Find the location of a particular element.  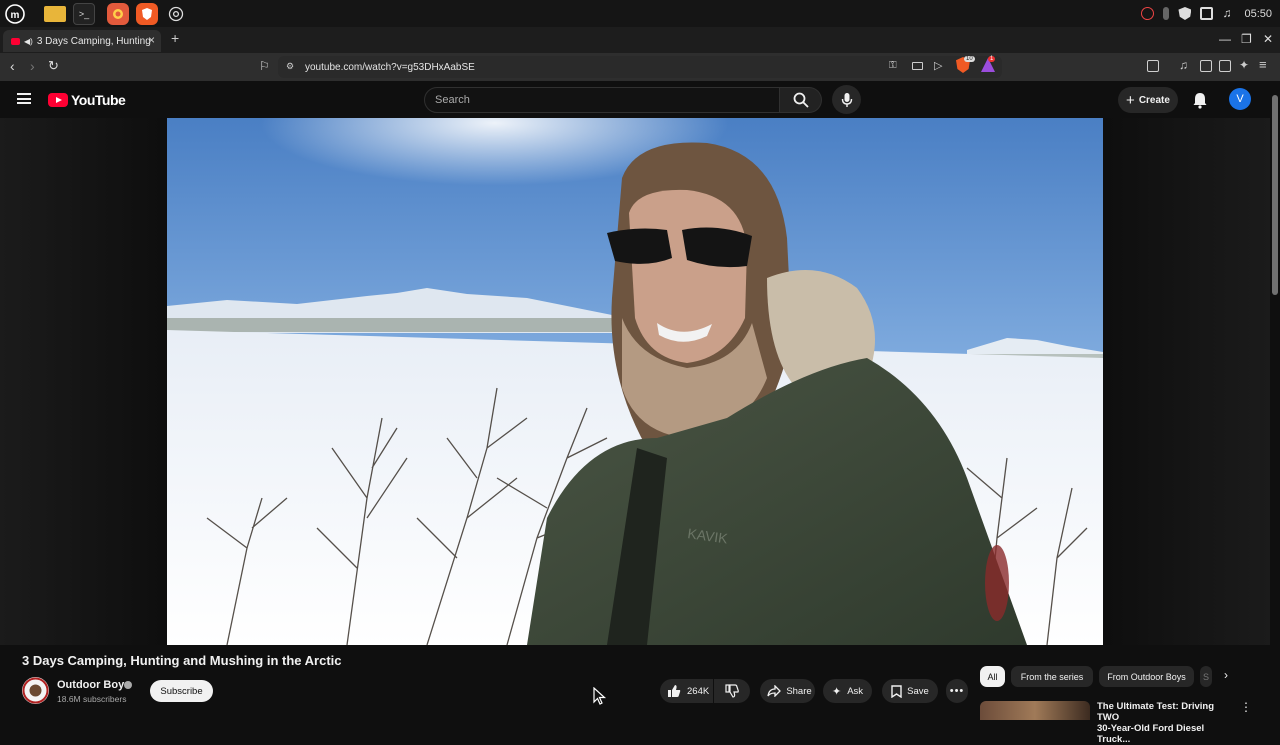

forward-icon: › is located at coordinates (32, 66).